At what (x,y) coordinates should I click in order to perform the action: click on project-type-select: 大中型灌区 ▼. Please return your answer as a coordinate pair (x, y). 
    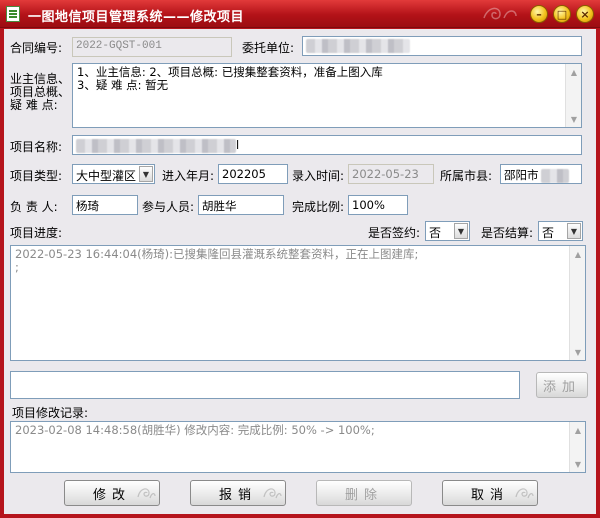
    Looking at the image, I should click on (113, 174).